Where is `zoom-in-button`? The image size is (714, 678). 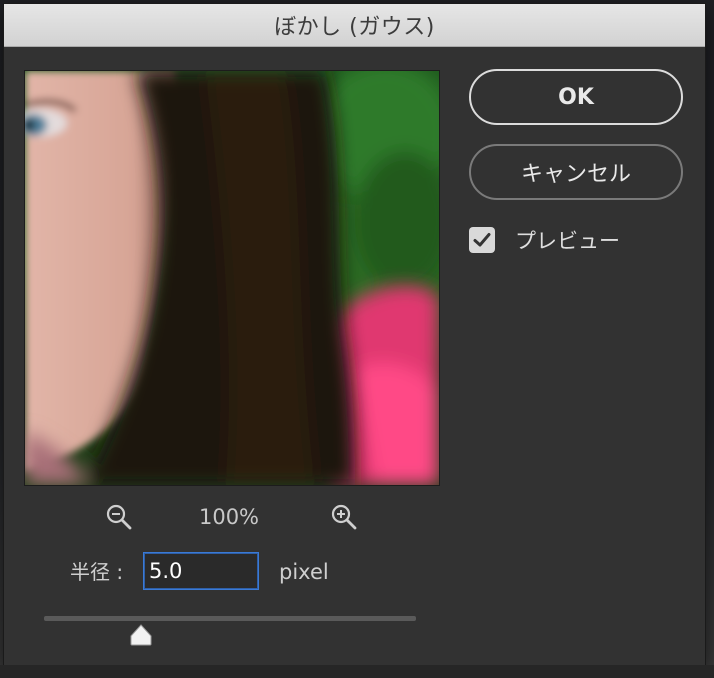 zoom-in-button is located at coordinates (344, 517).